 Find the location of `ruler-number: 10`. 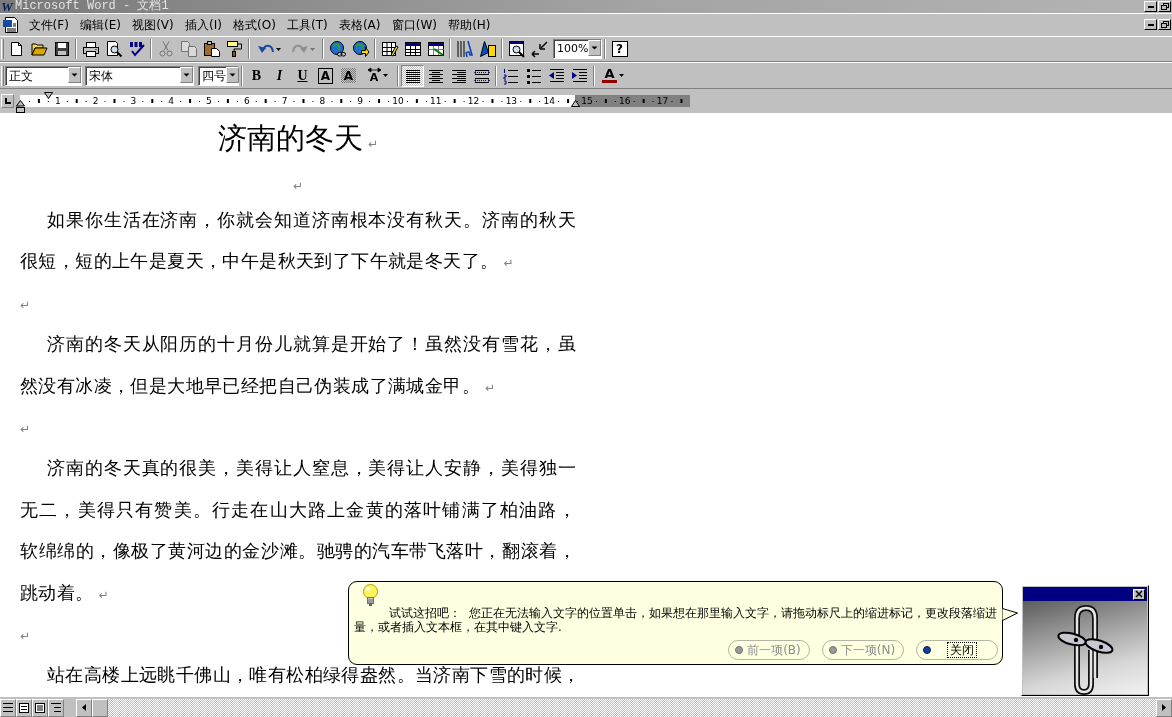

ruler-number: 10 is located at coordinates (398, 101).